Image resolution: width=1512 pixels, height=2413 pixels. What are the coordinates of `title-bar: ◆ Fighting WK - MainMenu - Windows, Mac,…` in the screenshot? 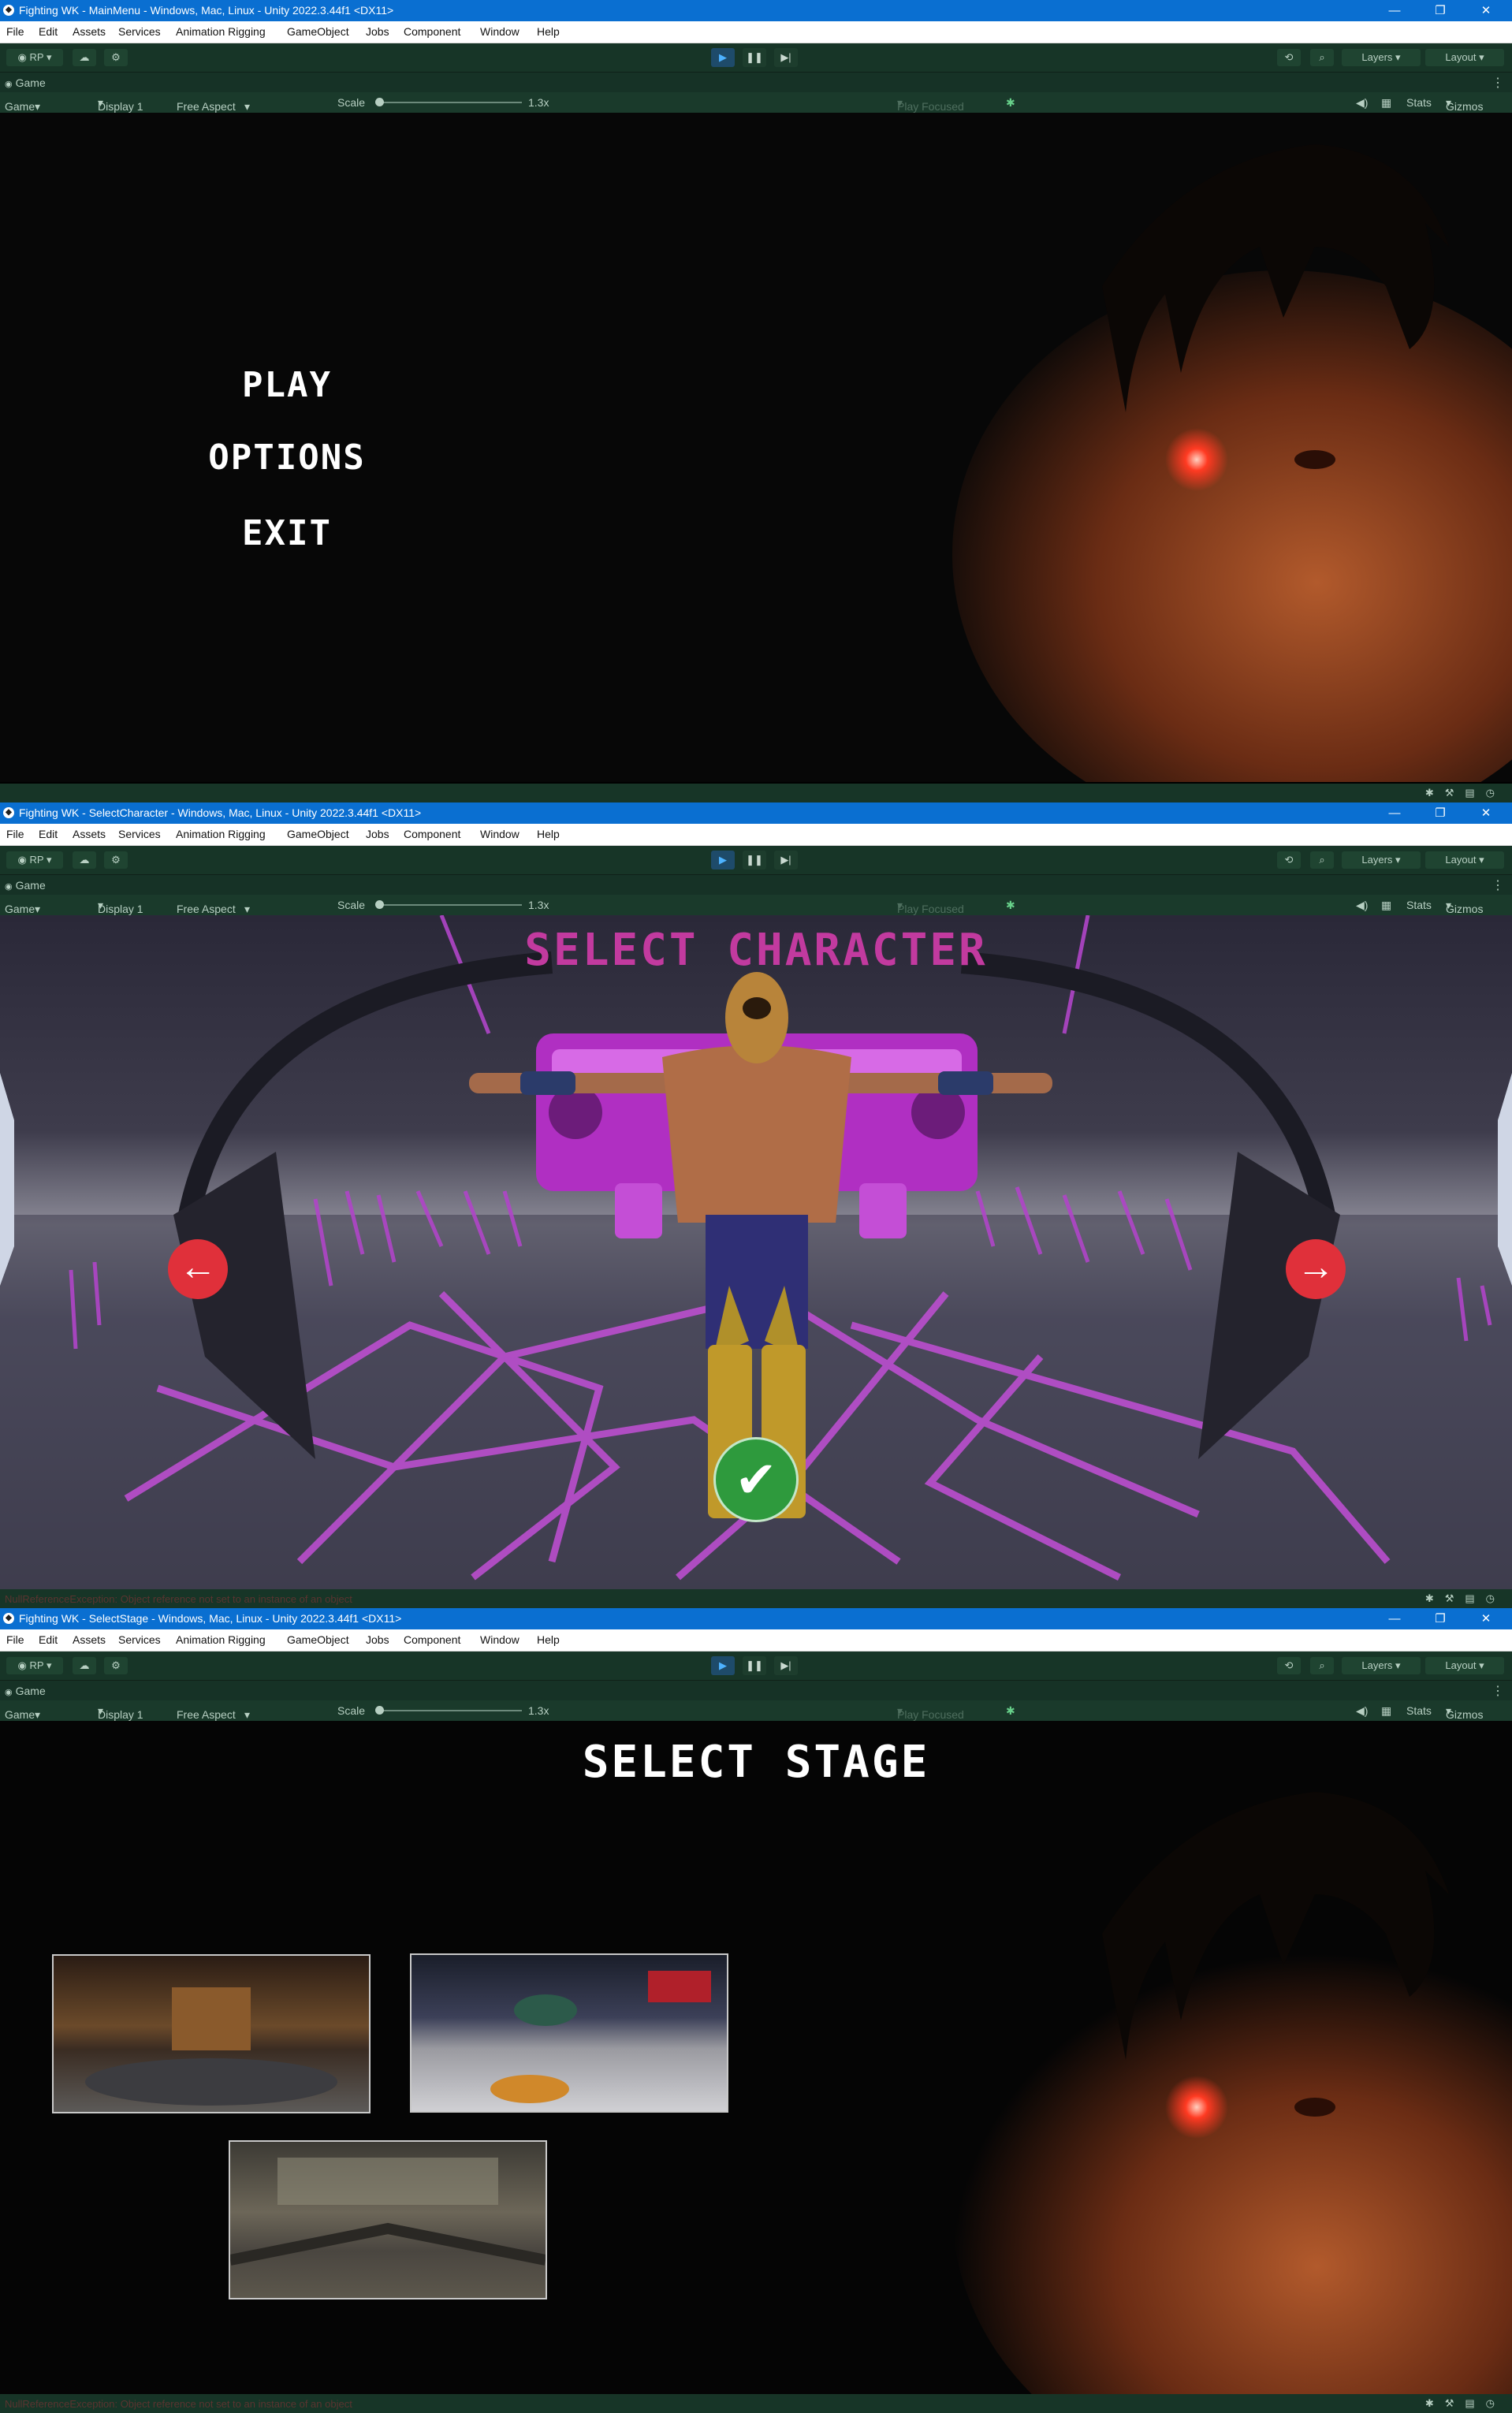 It's located at (756, 10).